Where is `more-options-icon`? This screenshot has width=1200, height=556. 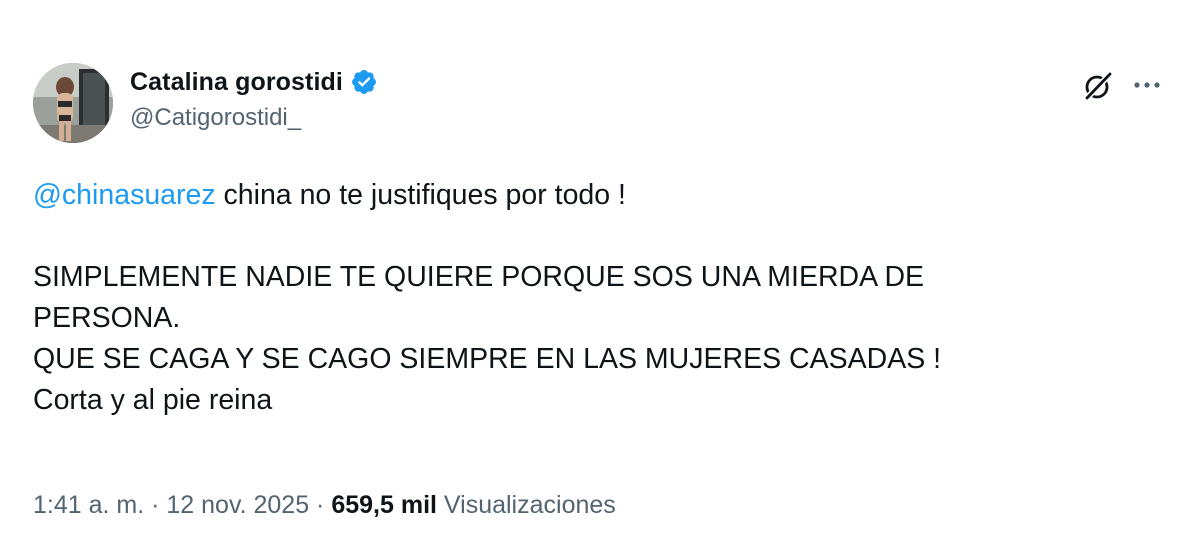 more-options-icon is located at coordinates (1147, 85).